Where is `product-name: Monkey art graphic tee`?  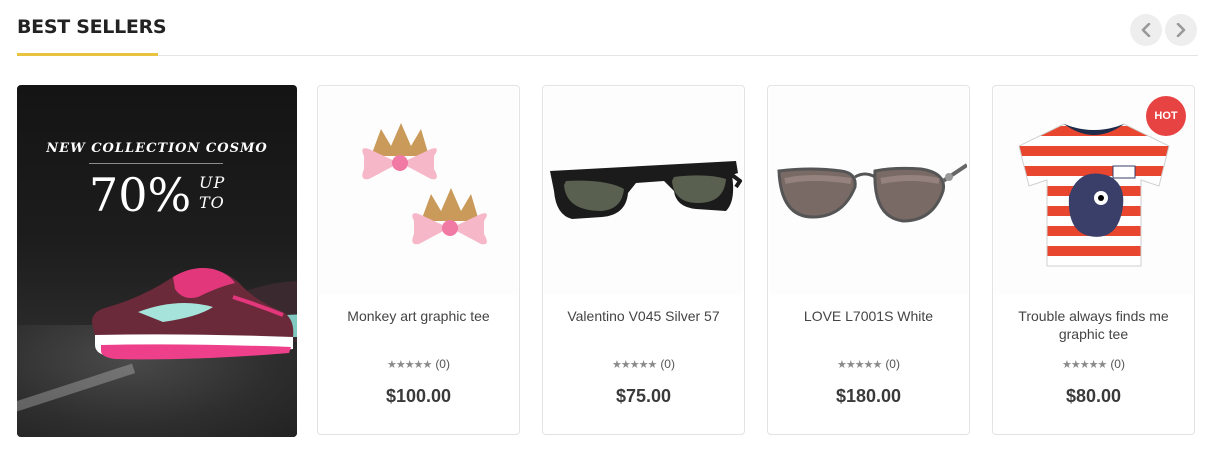
product-name: Monkey art graphic tee is located at coordinates (418, 316).